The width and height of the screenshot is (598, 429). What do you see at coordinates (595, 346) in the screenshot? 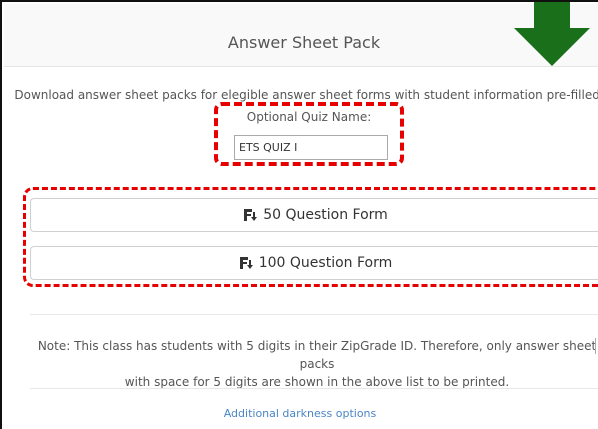
I see `text-cursor` at bounding box center [595, 346].